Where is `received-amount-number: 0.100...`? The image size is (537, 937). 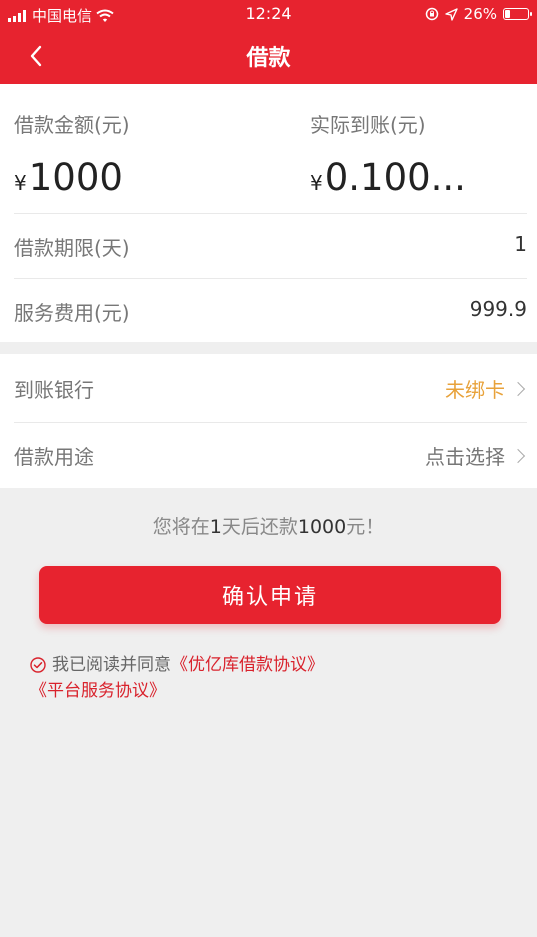
received-amount-number: 0.100... is located at coordinates (395, 177).